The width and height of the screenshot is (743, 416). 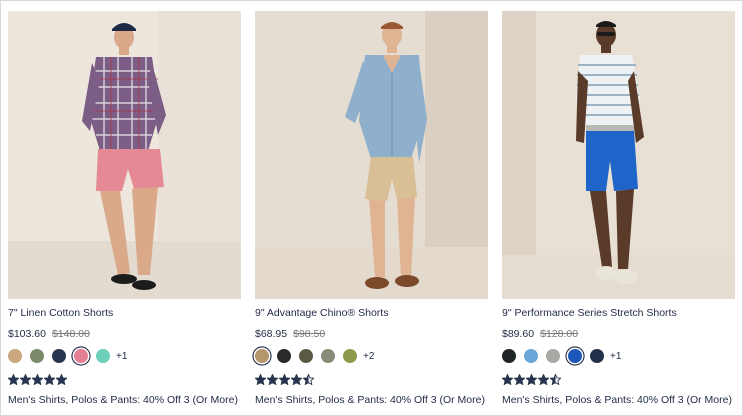 What do you see at coordinates (559, 334) in the screenshot?
I see `original-price: $128.00` at bounding box center [559, 334].